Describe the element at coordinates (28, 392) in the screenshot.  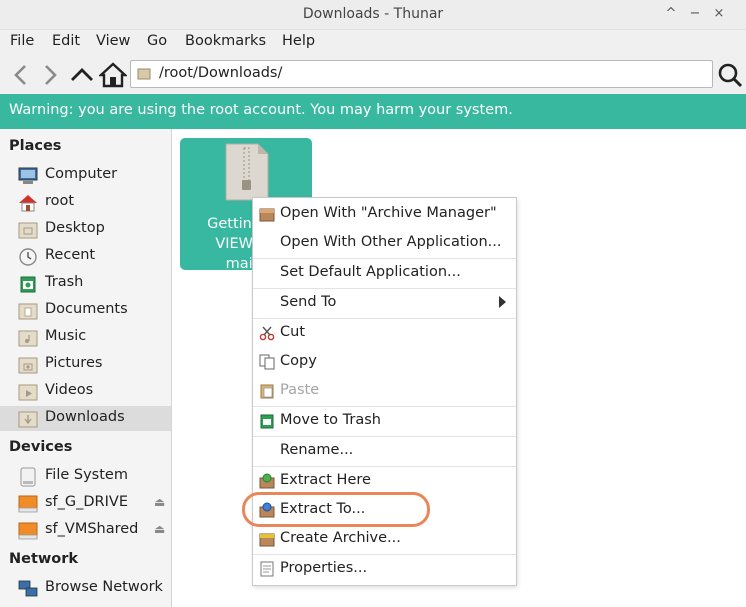
I see `videos-folder-icon` at that location.